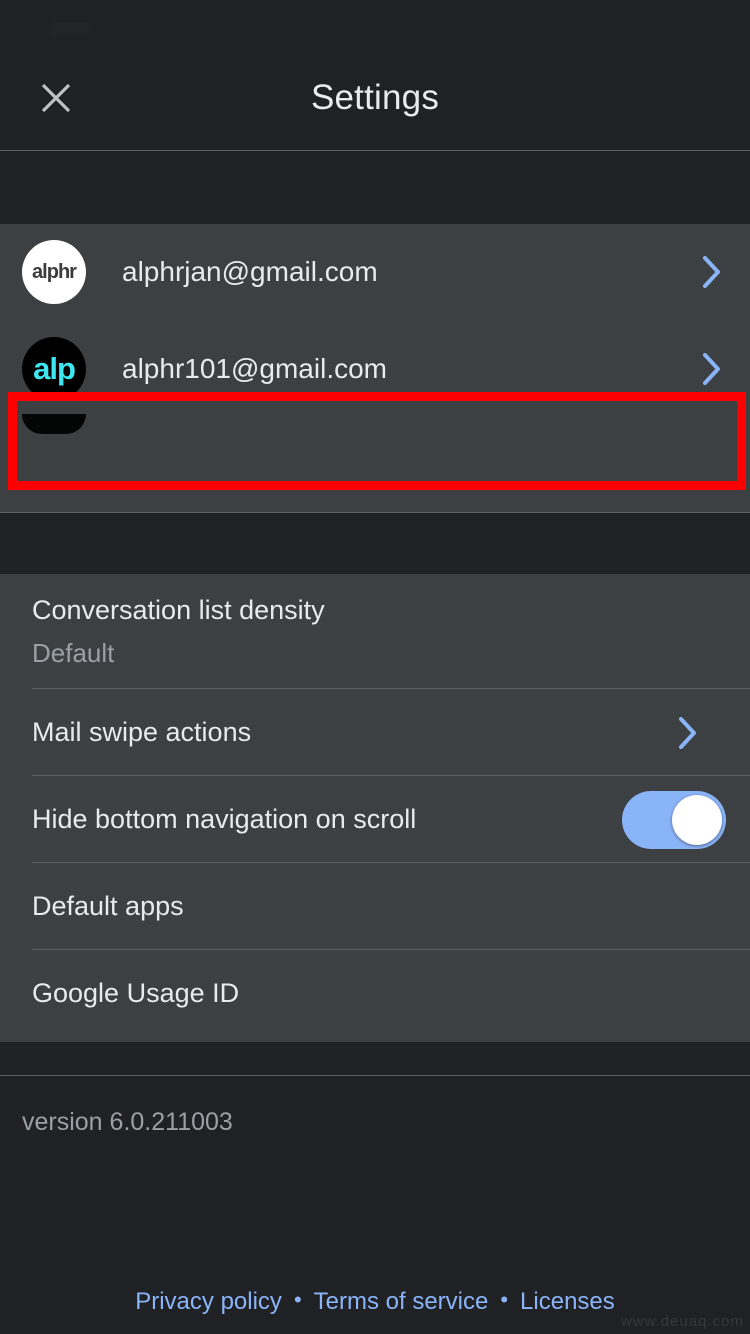 This screenshot has width=750, height=1334. I want to click on terms-of-service-link: Terms of service, so click(401, 1302).